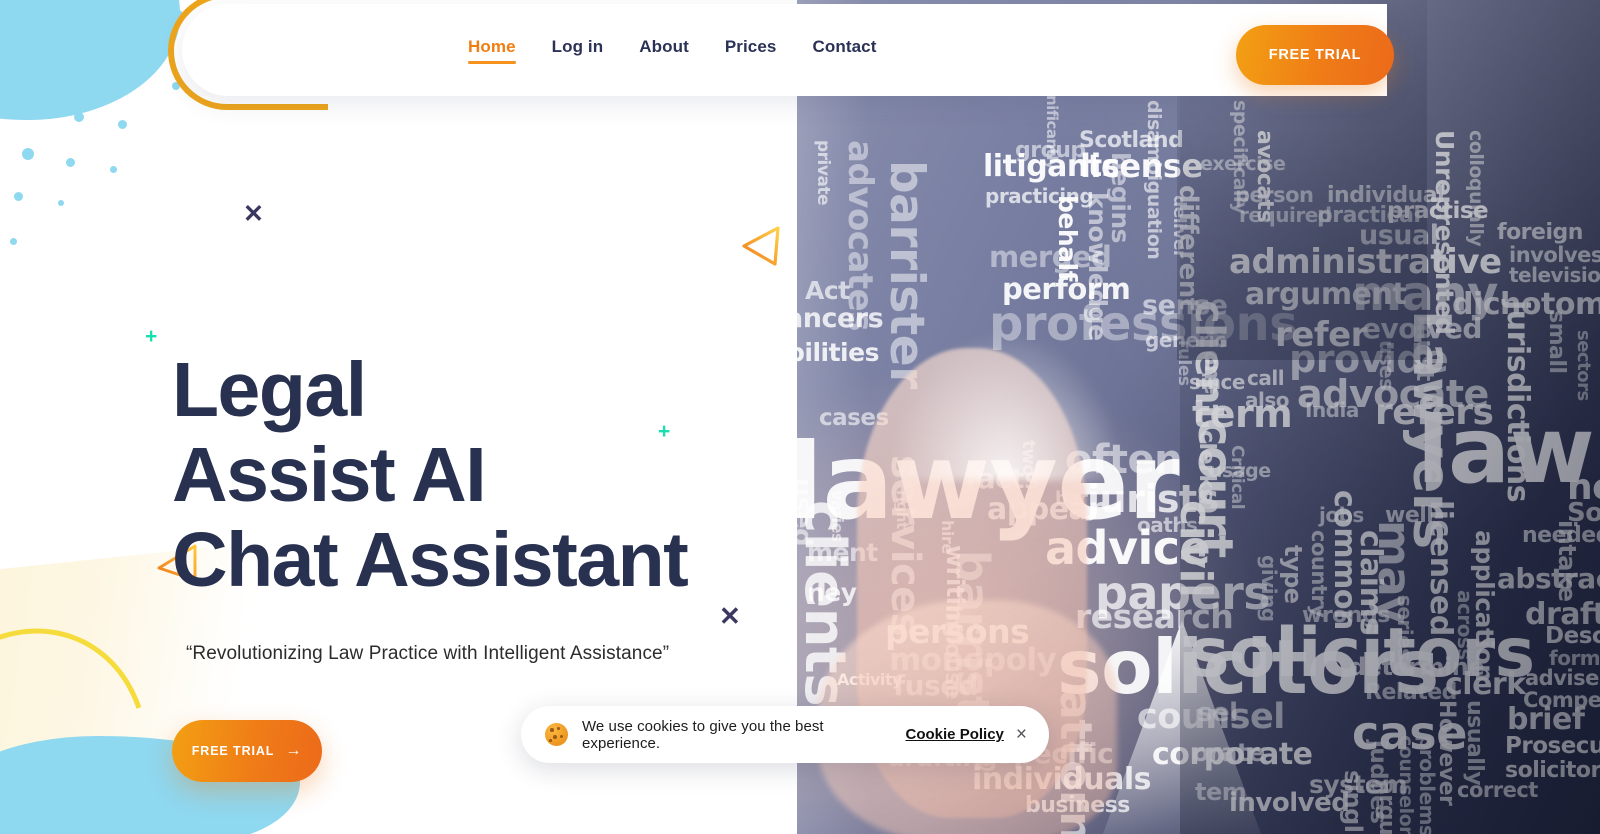  I want to click on wordcloud-word: singl, so click(1353, 801).